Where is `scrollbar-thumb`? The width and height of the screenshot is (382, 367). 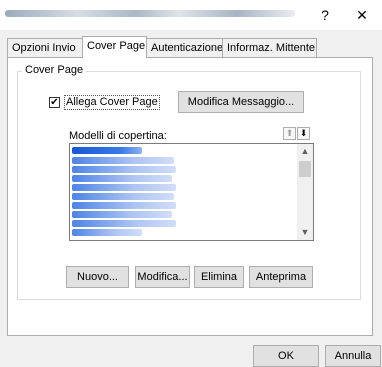 scrollbar-thumb is located at coordinates (305, 169).